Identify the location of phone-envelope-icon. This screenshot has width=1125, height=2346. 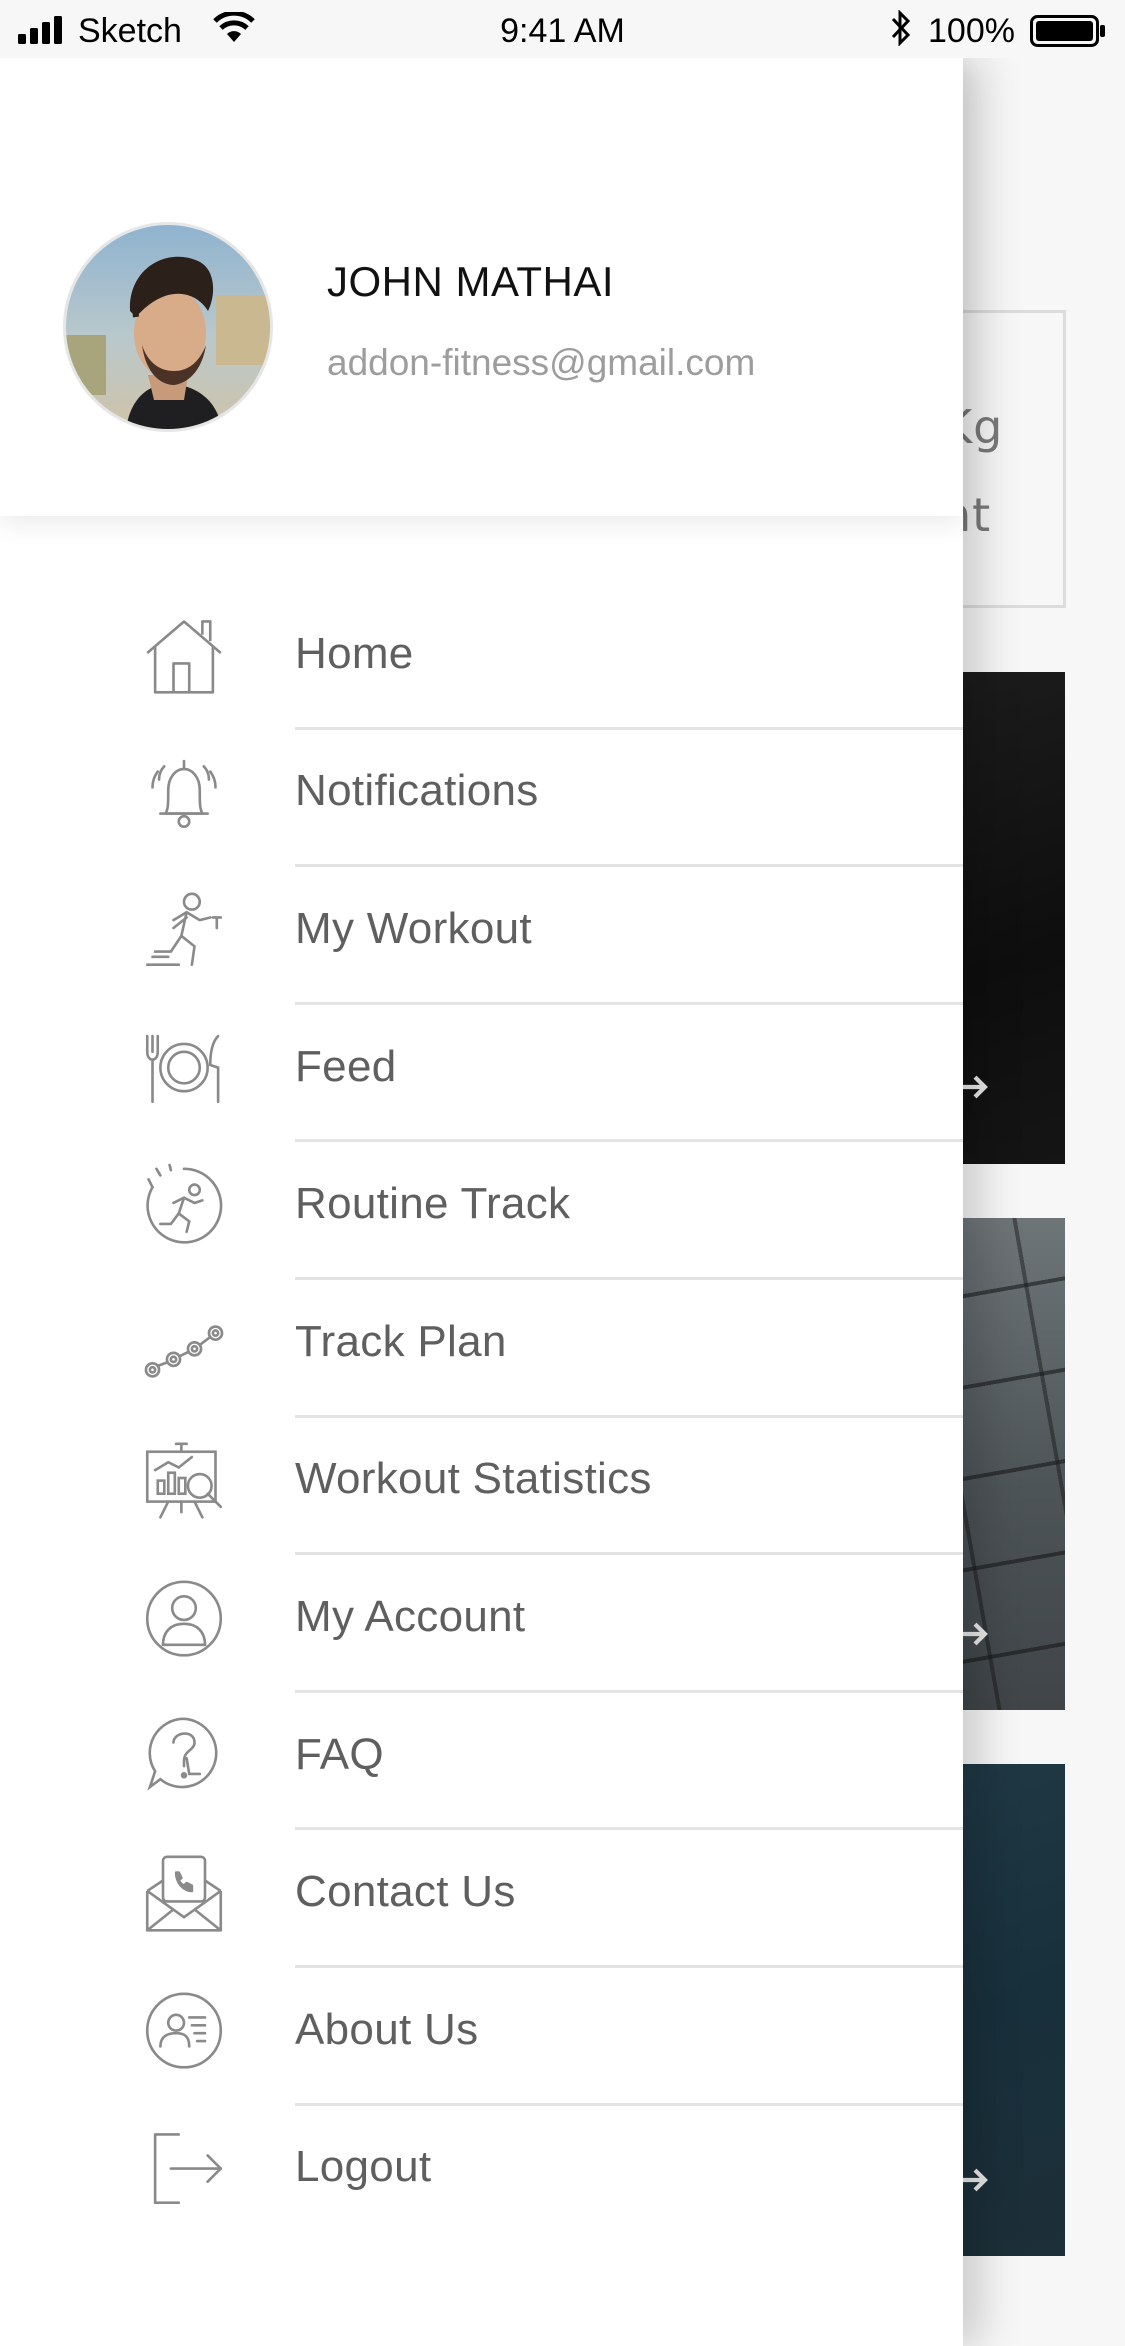
(184, 1893).